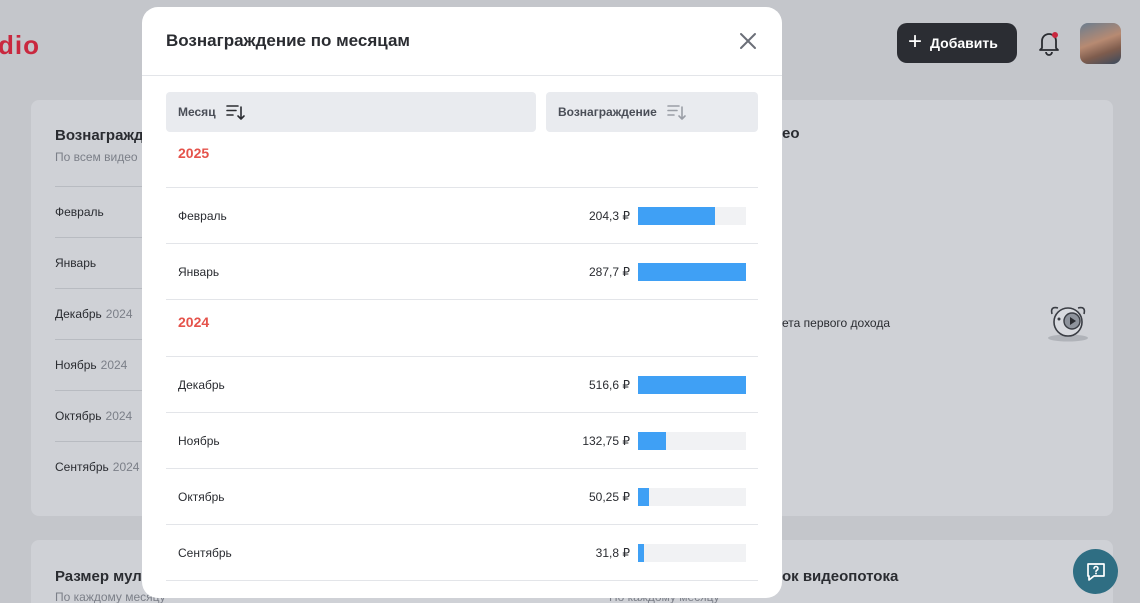 The image size is (1140, 603). I want to click on row-amount: 204,3 ₽, so click(609, 216).